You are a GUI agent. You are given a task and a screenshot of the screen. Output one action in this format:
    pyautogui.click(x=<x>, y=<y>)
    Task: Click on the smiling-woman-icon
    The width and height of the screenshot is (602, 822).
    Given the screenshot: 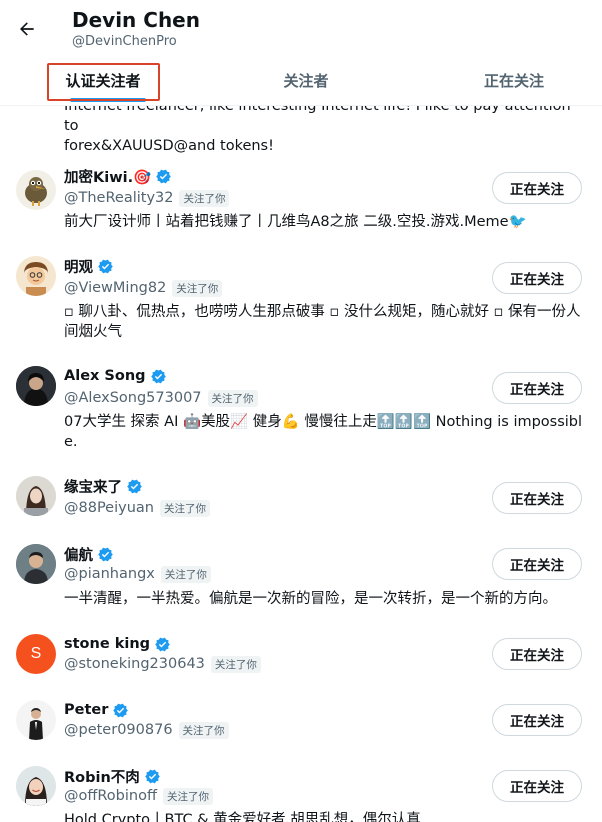 What is the action you would take?
    pyautogui.click(x=36, y=786)
    